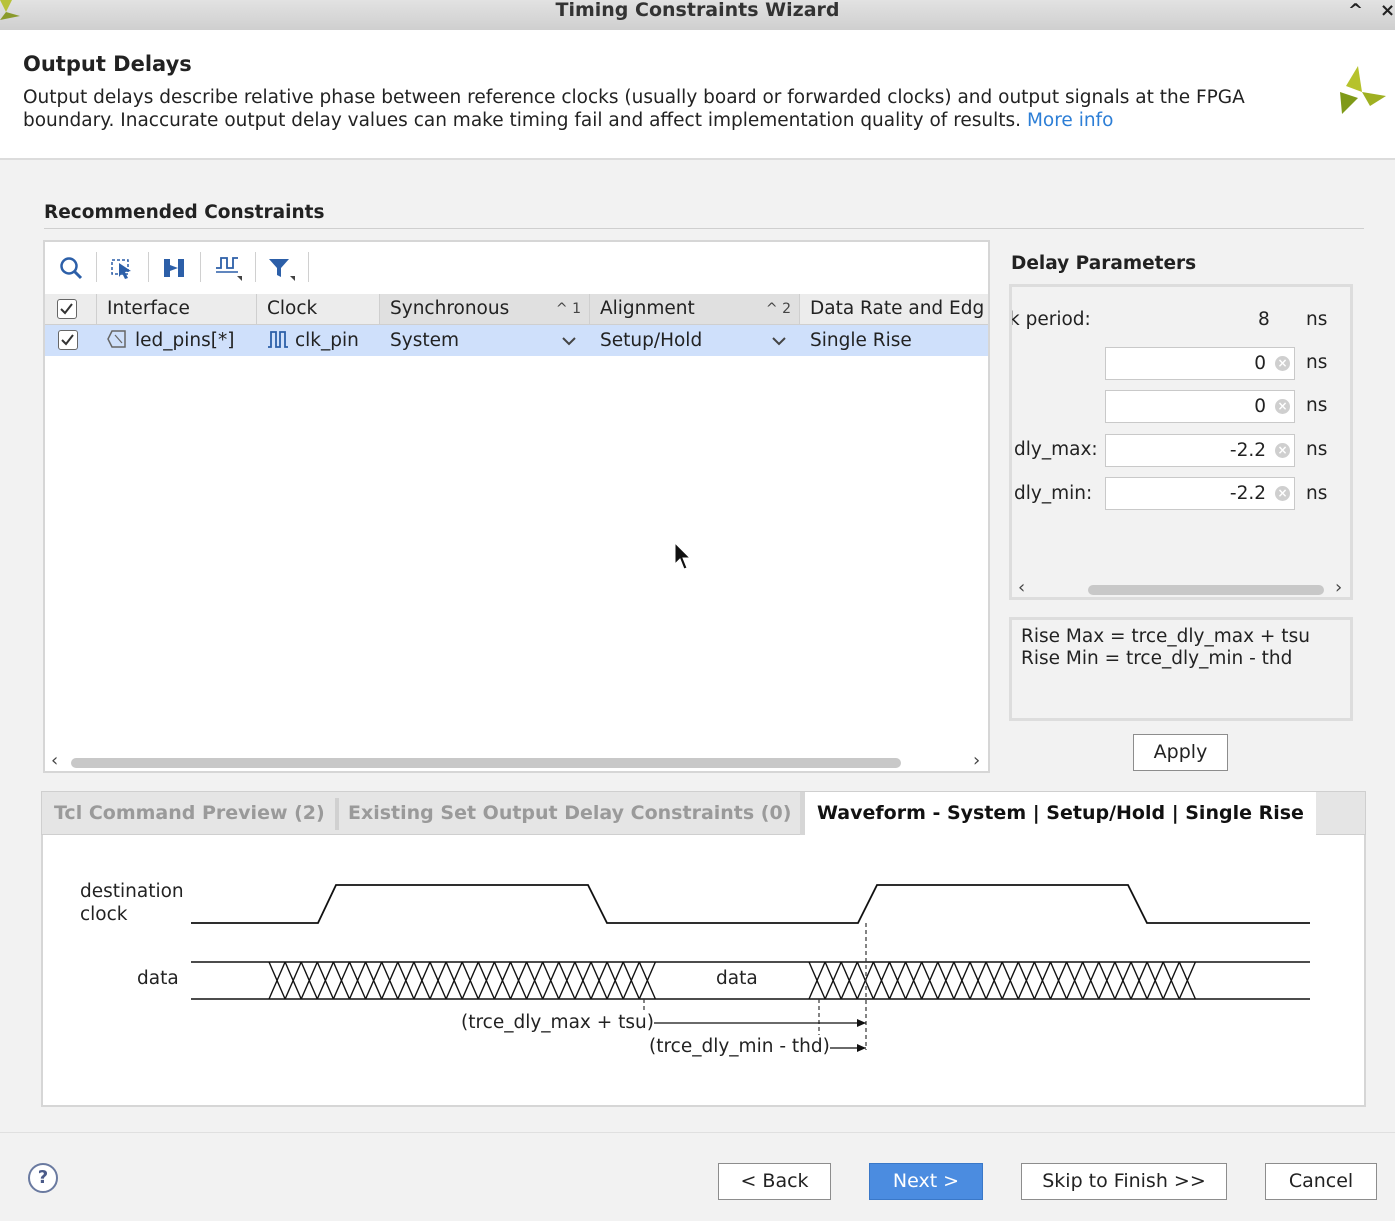  I want to click on alignment-dropdown: Setup/Hold, so click(695, 340).